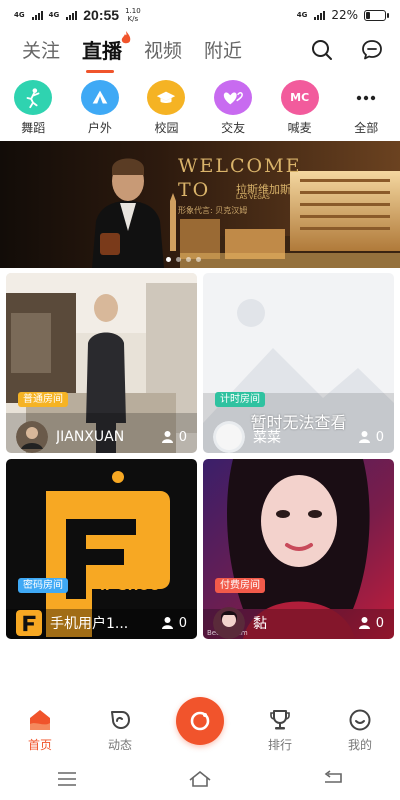 This screenshot has width=400, height=800. I want to click on logo-text: IF SHOU, so click(130, 586).